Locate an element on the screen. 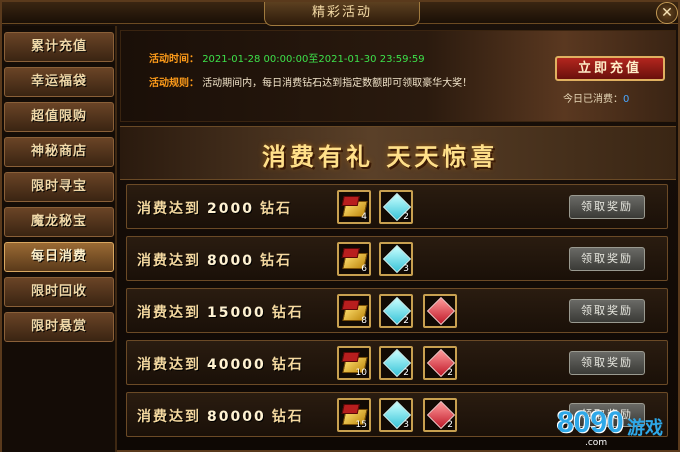 The width and height of the screenshot is (680, 452). today-spend-label: 今日已消费： is located at coordinates (593, 99).